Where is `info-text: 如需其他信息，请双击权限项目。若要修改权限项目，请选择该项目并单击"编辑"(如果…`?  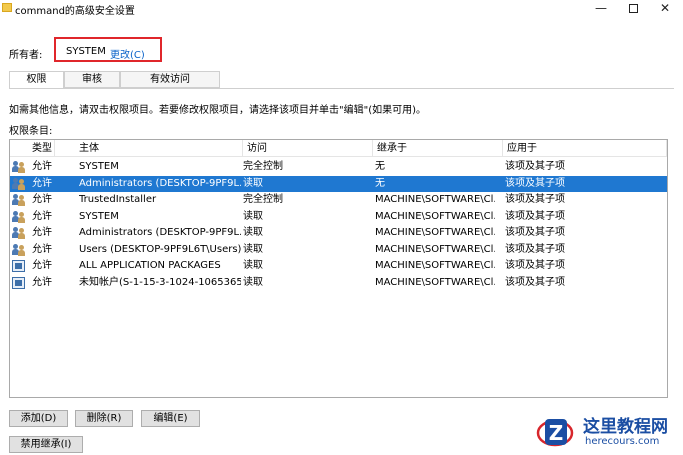 info-text: 如需其他信息，请双击权限项目。若要修改权限项目，请选择该项目并单击"编辑"(如果… is located at coordinates (218, 110).